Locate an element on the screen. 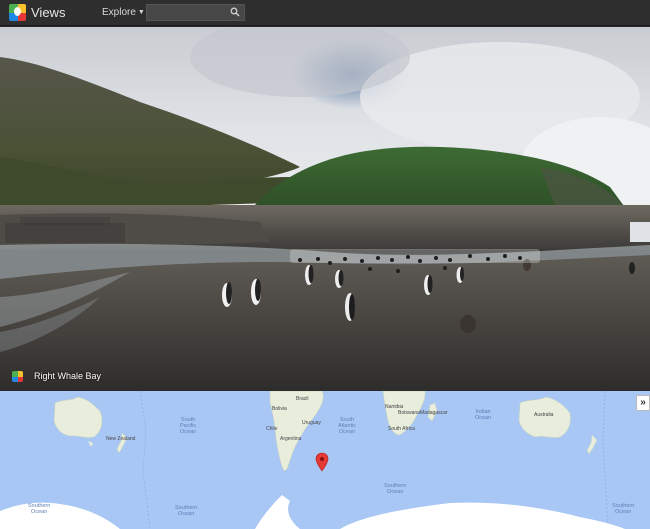 The width and height of the screenshot is (650, 529). land-label-australia: Australia is located at coordinates (544, 415).